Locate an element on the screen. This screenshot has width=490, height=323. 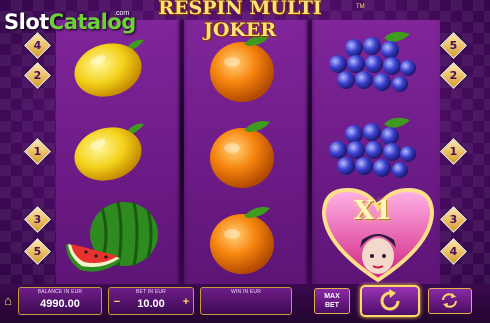
spin-button is located at coordinates (390, 301).